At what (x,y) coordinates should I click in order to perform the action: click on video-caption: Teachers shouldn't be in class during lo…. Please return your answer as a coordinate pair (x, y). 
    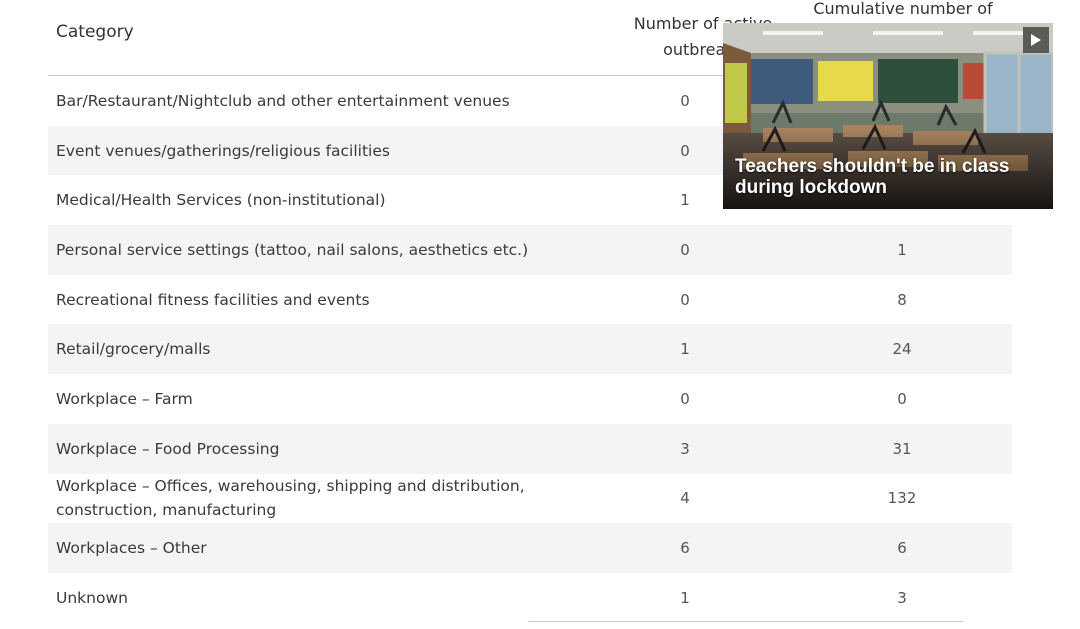
    Looking at the image, I should click on (890, 177).